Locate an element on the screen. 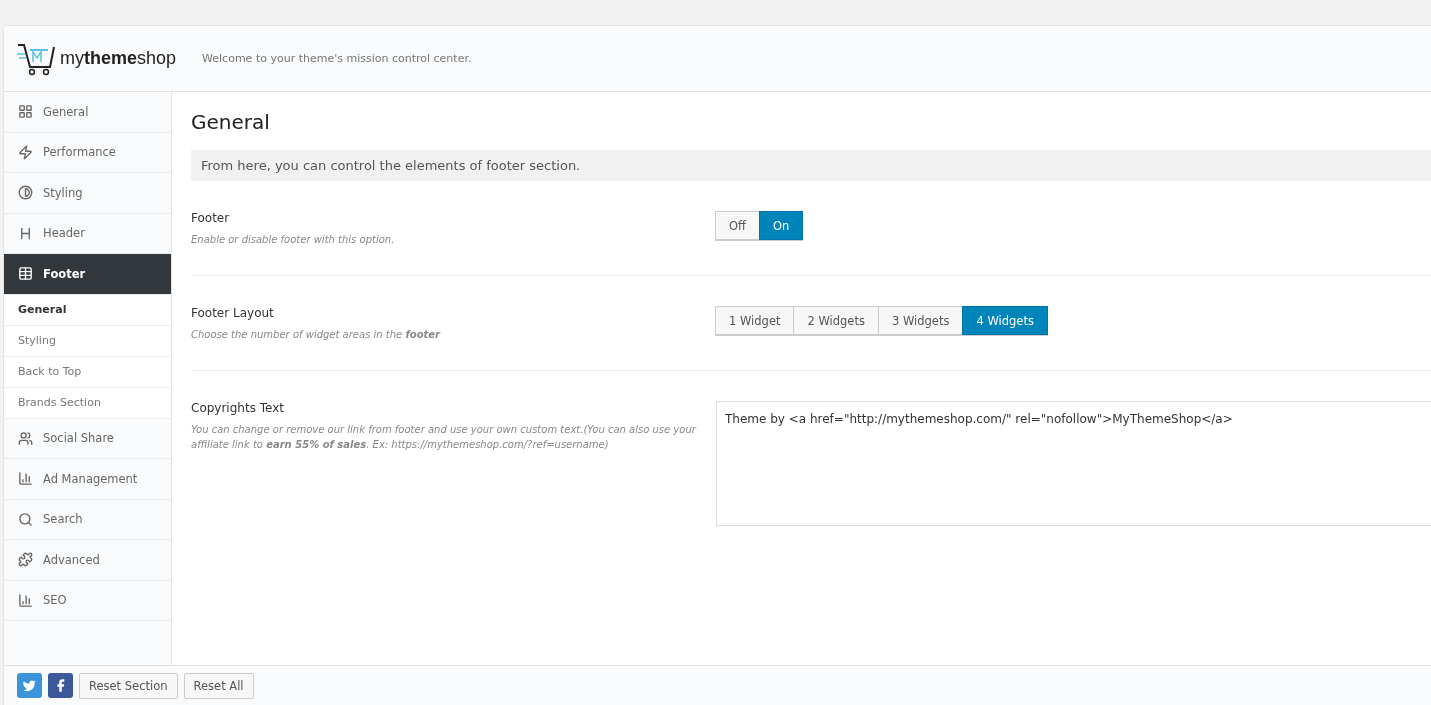  sidebar-subitem: Back to Top is located at coordinates (87, 372).